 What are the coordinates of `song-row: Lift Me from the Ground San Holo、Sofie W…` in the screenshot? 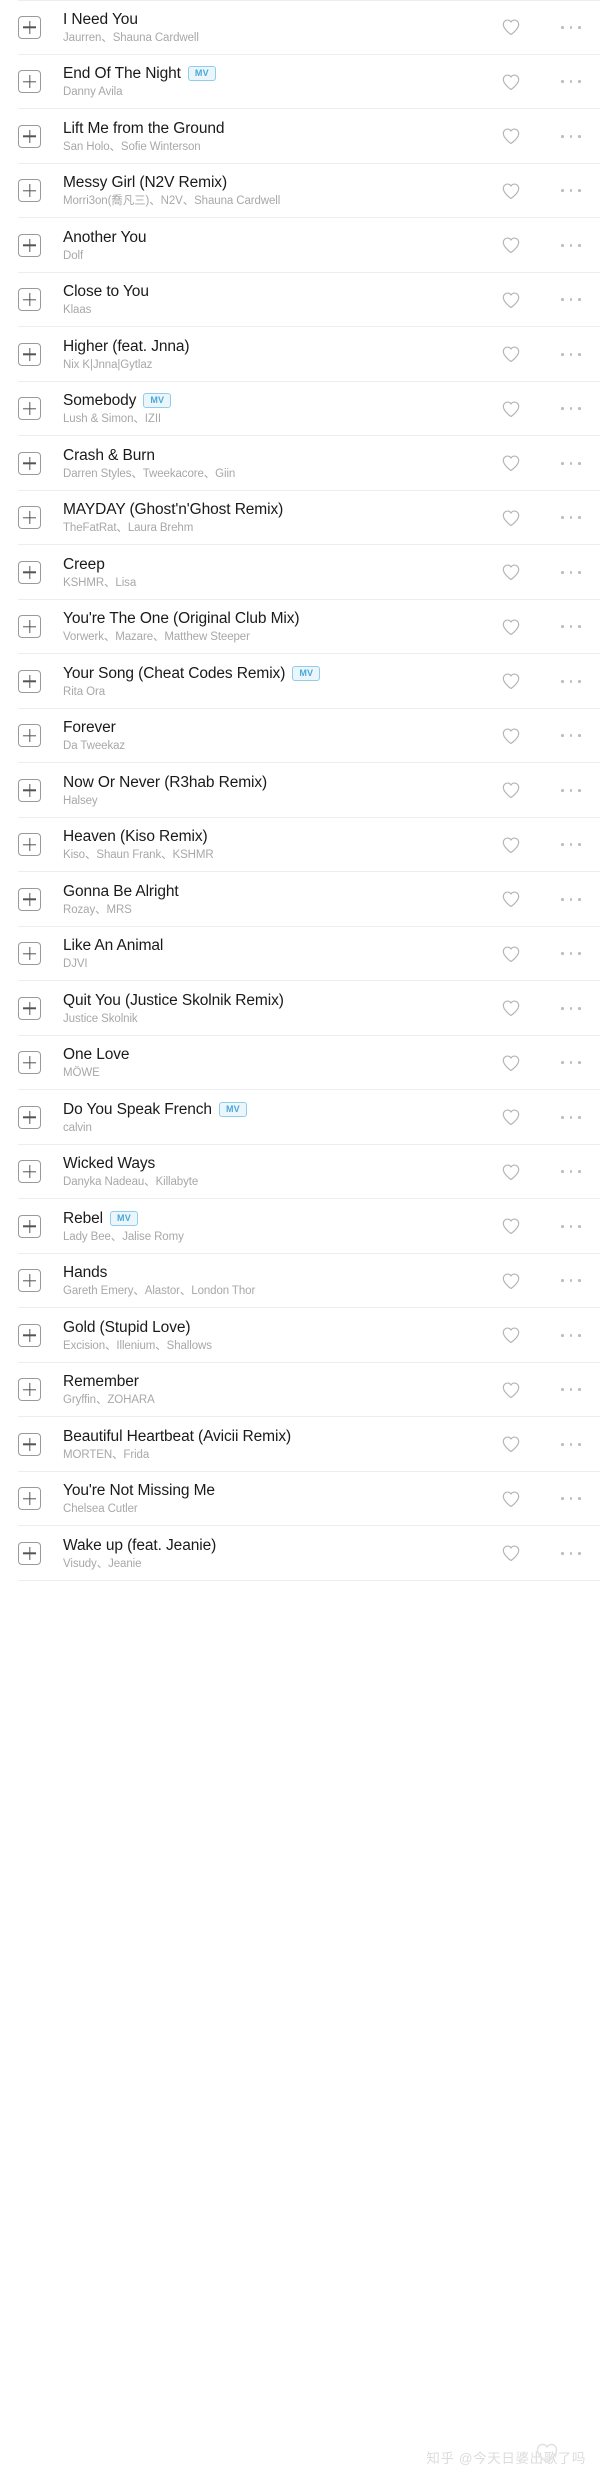 It's located at (300, 136).